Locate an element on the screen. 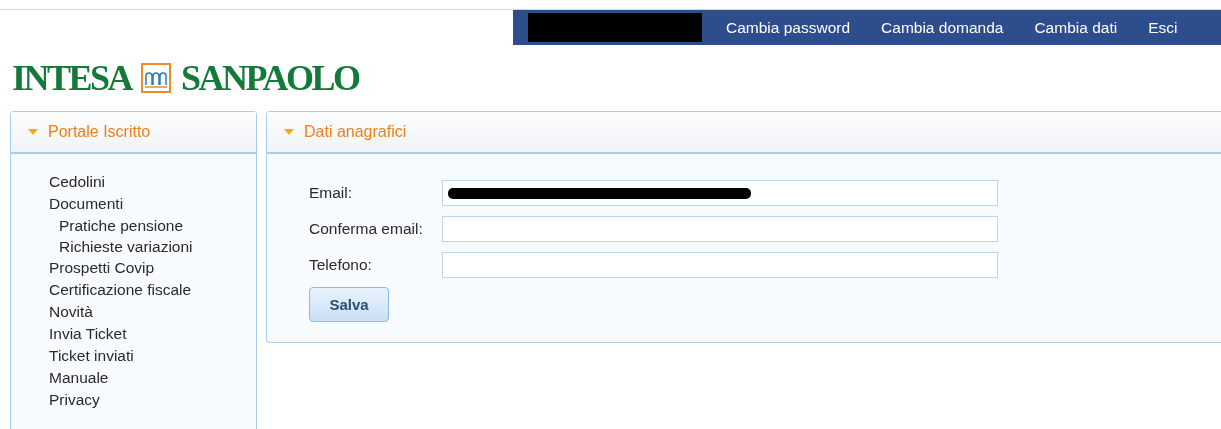 The image size is (1221, 429). field-label: Conferma email: is located at coordinates (366, 229).